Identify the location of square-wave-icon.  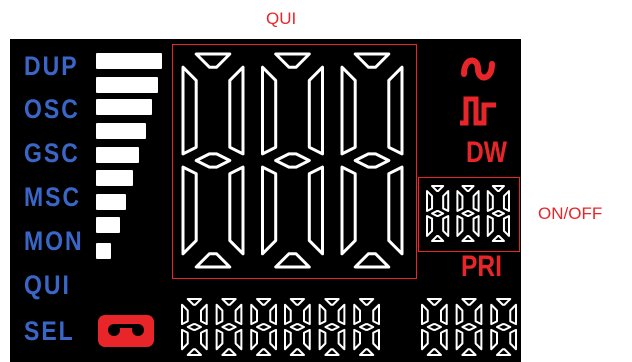
(478, 110).